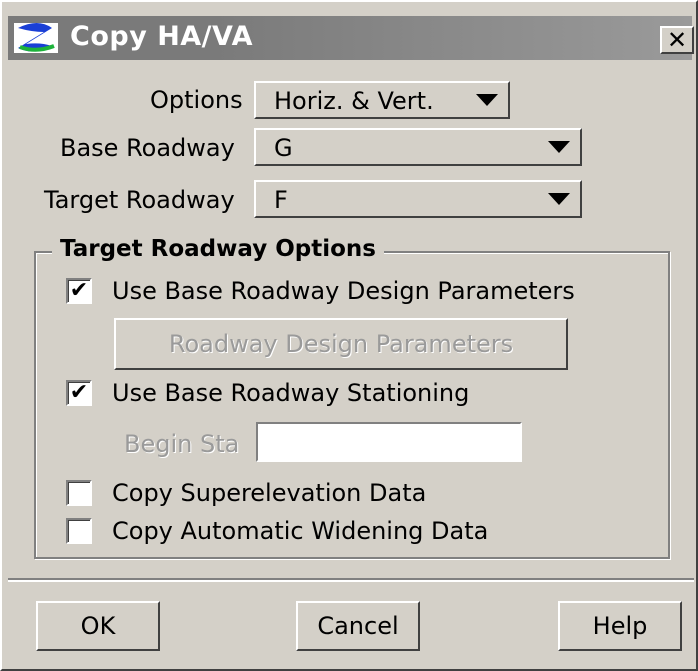 The width and height of the screenshot is (698, 671). Describe the element at coordinates (341, 344) in the screenshot. I see `roadway-design-parameters-button: Roadway Design Parameters` at that location.